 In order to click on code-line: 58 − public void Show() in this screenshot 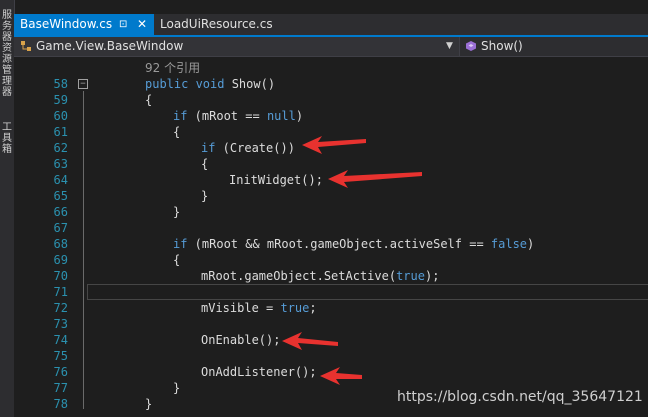, I will do `click(331, 84)`.